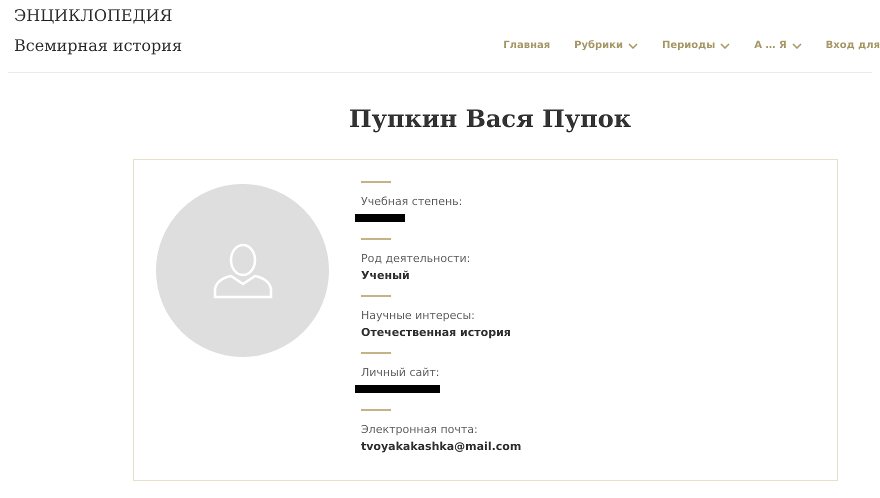 Image resolution: width=880 pixels, height=498 pixels. What do you see at coordinates (386, 276) in the screenshot?
I see `field-value: Ученый` at bounding box center [386, 276].